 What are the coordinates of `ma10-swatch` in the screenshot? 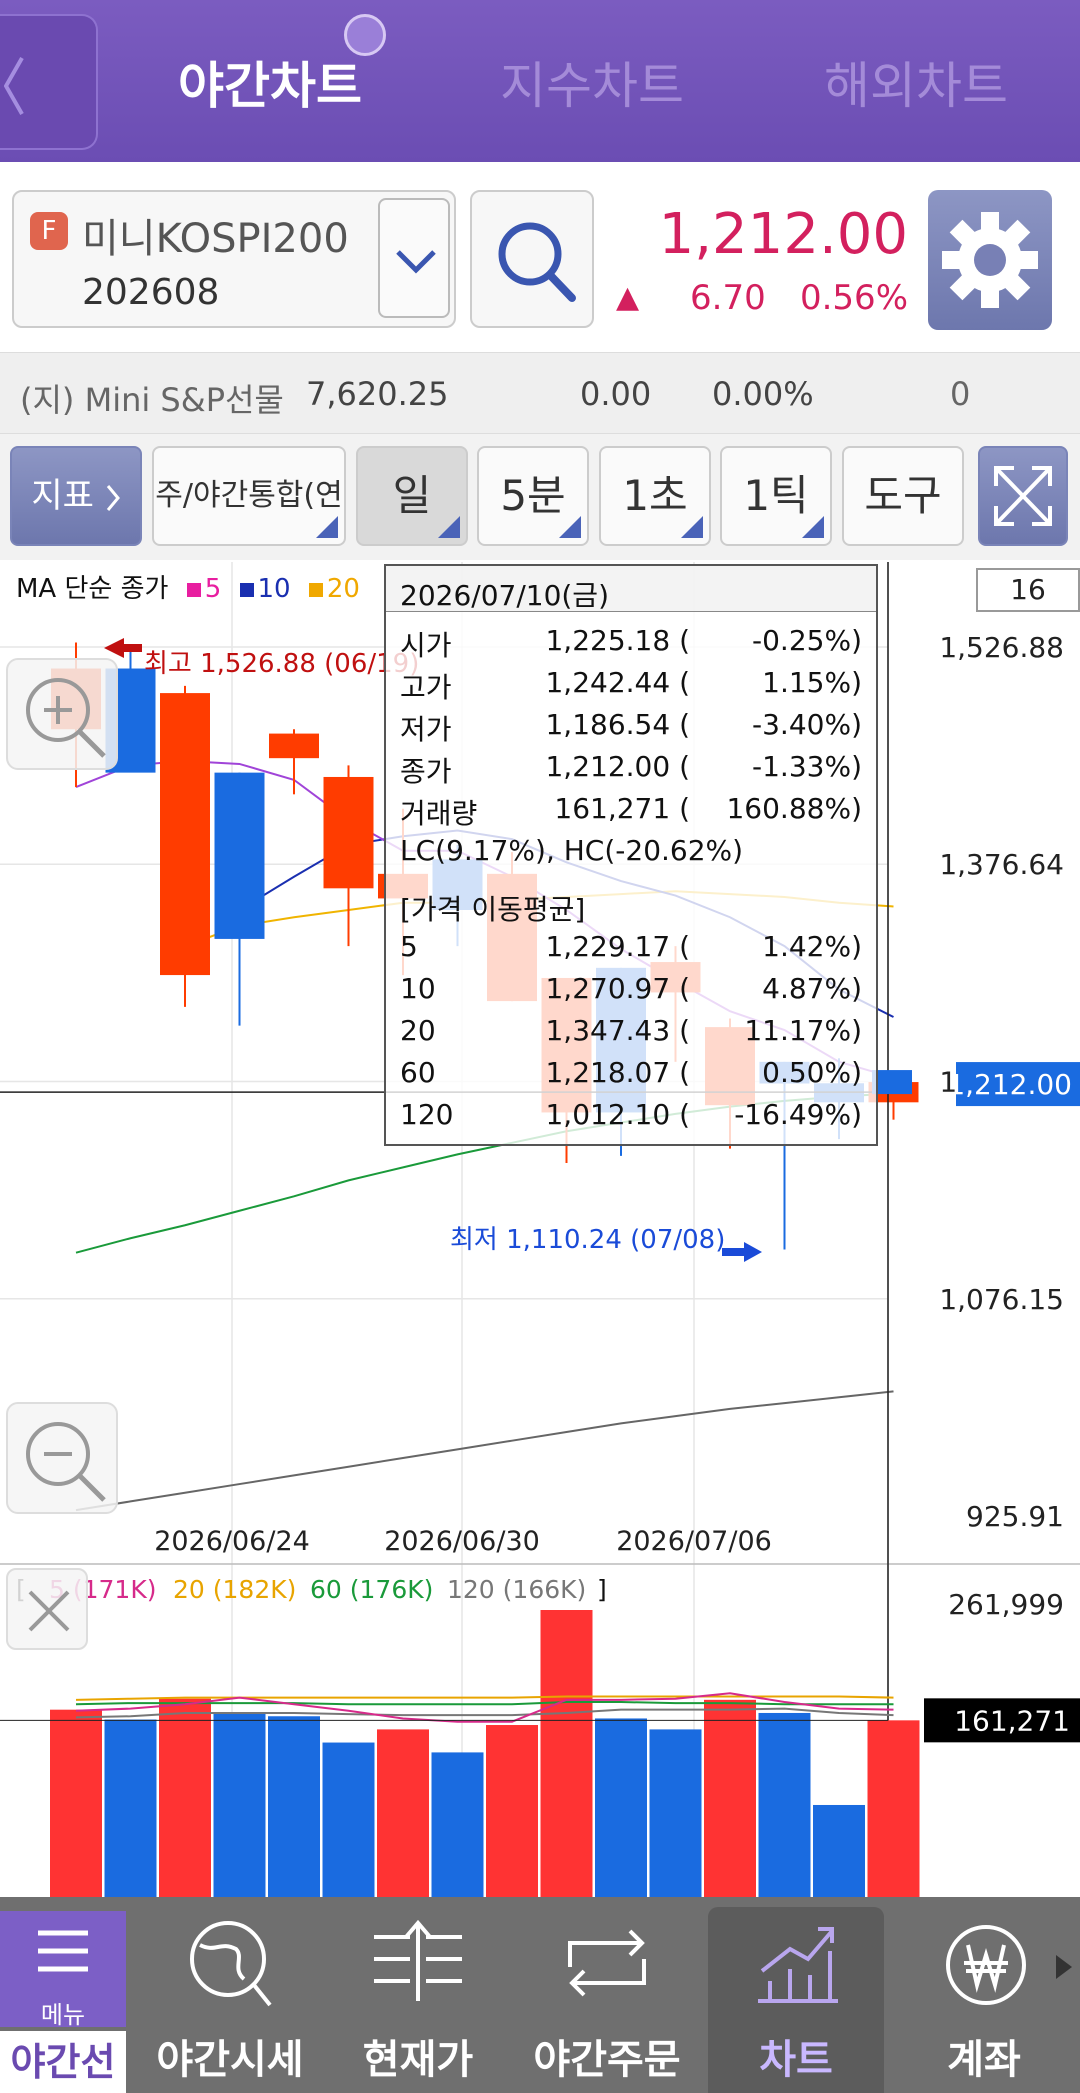 It's located at (246, 590).